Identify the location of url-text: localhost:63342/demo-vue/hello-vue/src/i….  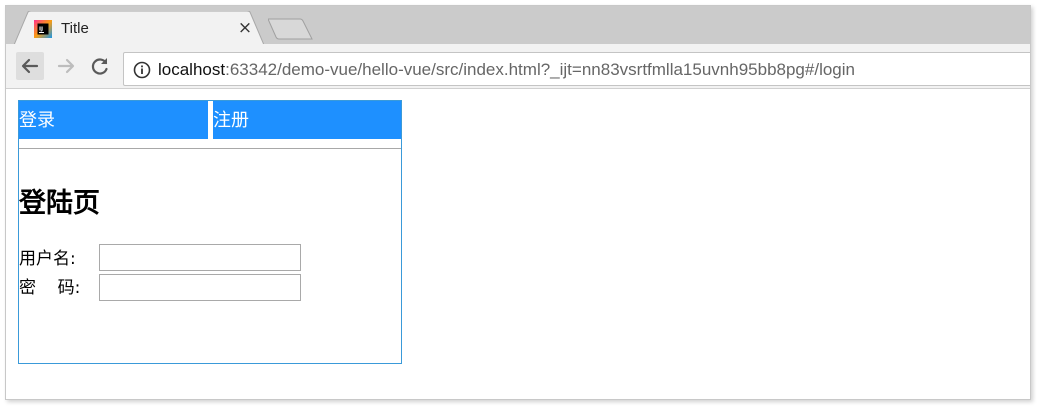
(506, 70).